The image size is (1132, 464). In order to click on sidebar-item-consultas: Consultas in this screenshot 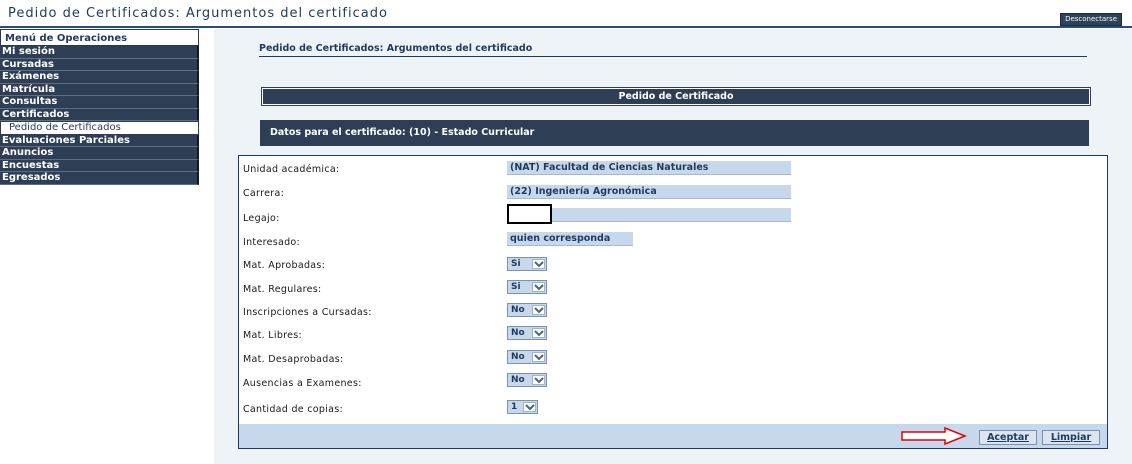, I will do `click(99, 102)`.